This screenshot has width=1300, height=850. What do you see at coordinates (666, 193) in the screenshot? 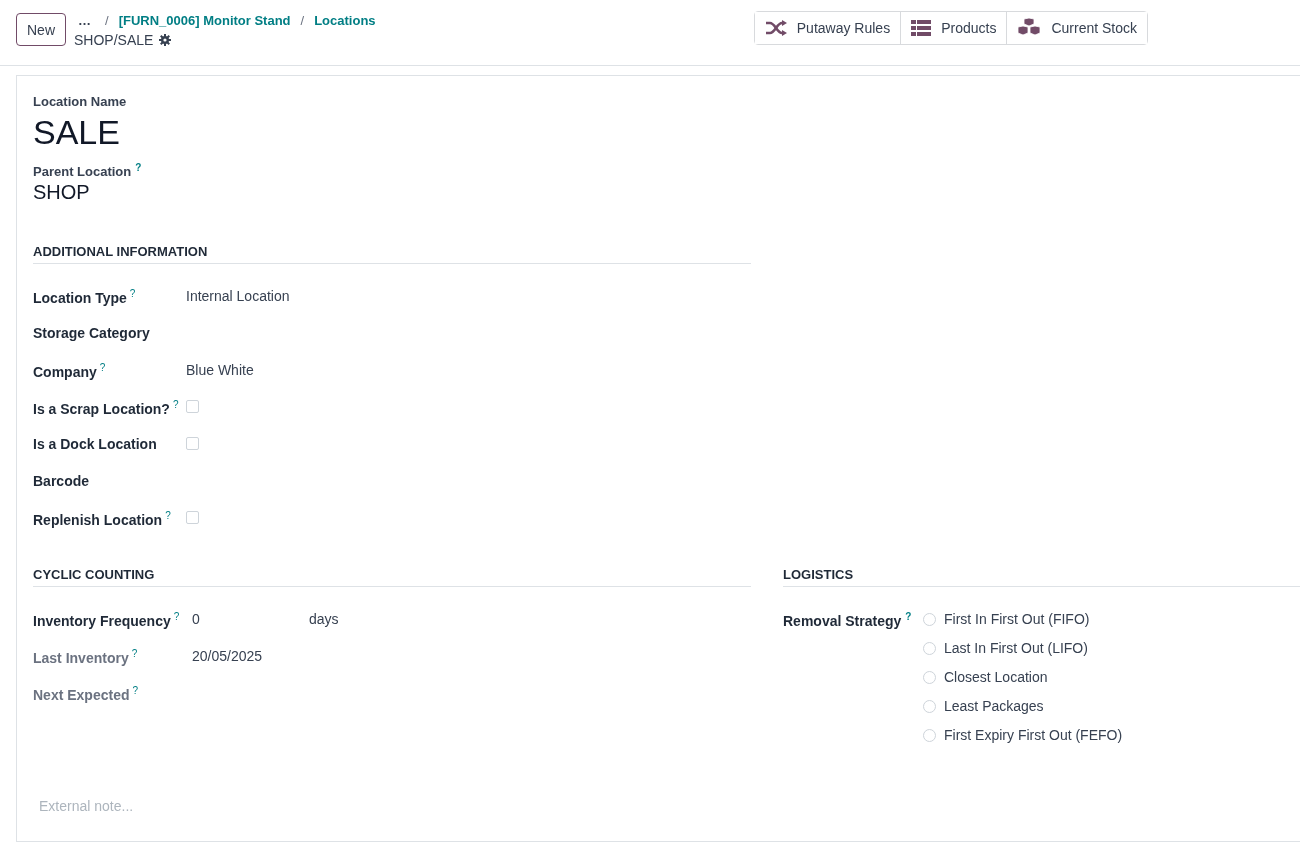
I see `parent-location-field: SHOP` at bounding box center [666, 193].